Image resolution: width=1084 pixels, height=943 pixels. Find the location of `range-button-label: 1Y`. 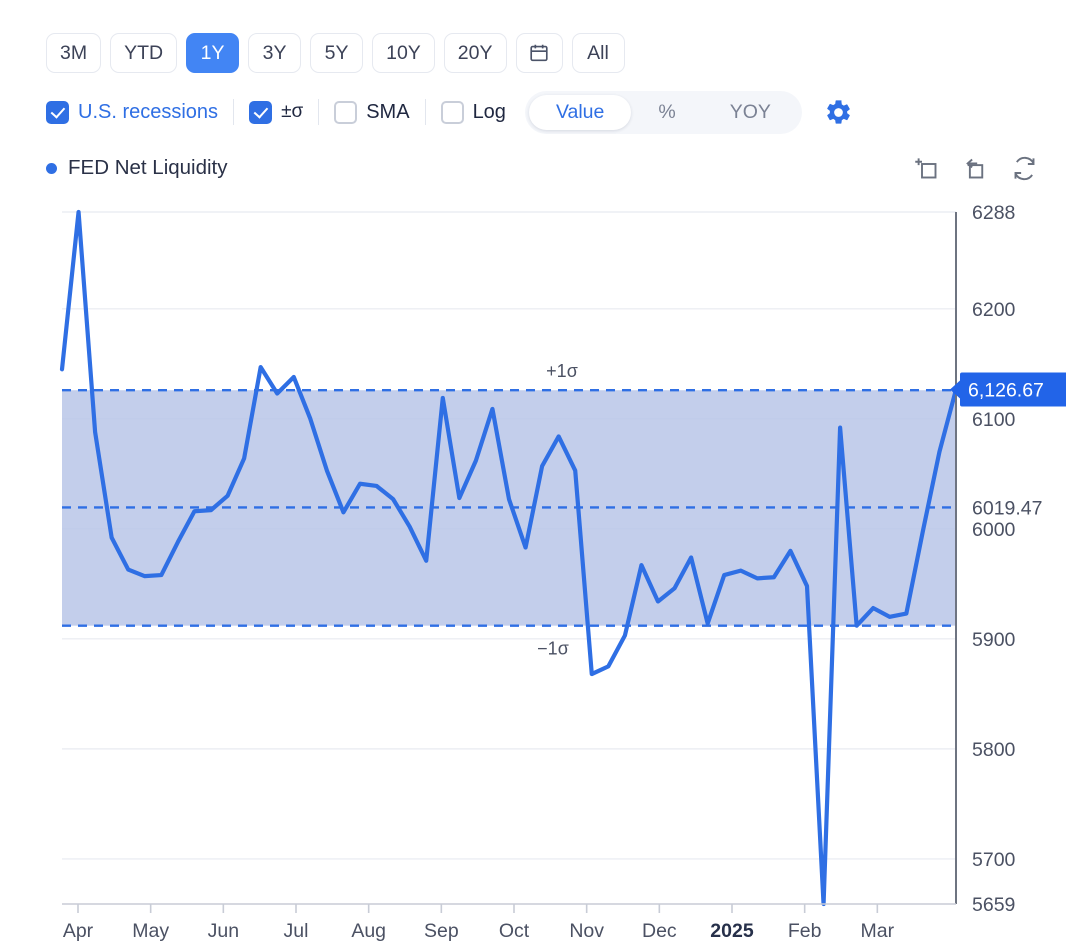

range-button-label: 1Y is located at coordinates (212, 52).